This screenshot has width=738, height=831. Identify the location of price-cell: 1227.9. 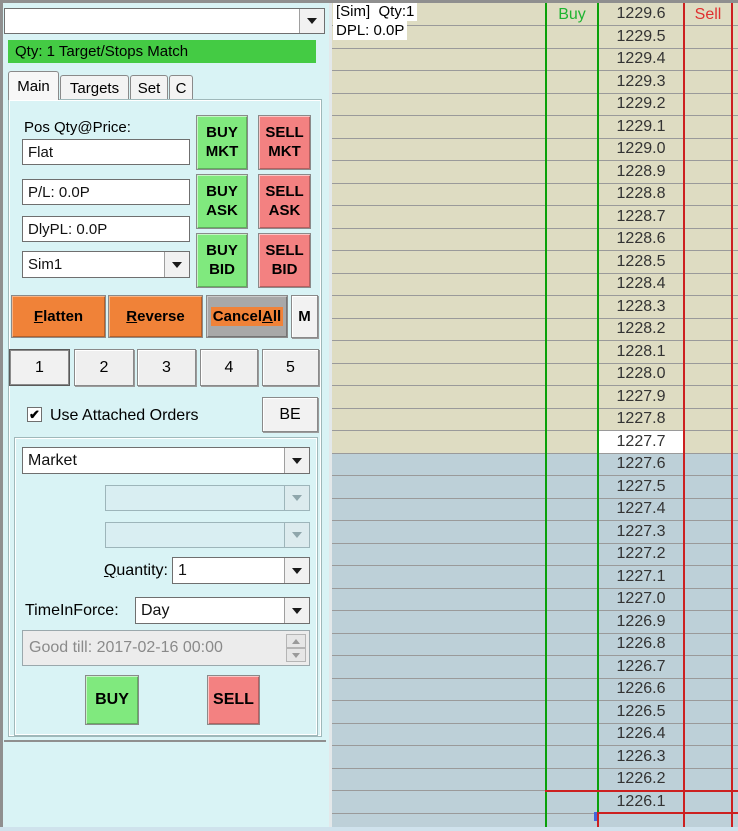
(641, 397).